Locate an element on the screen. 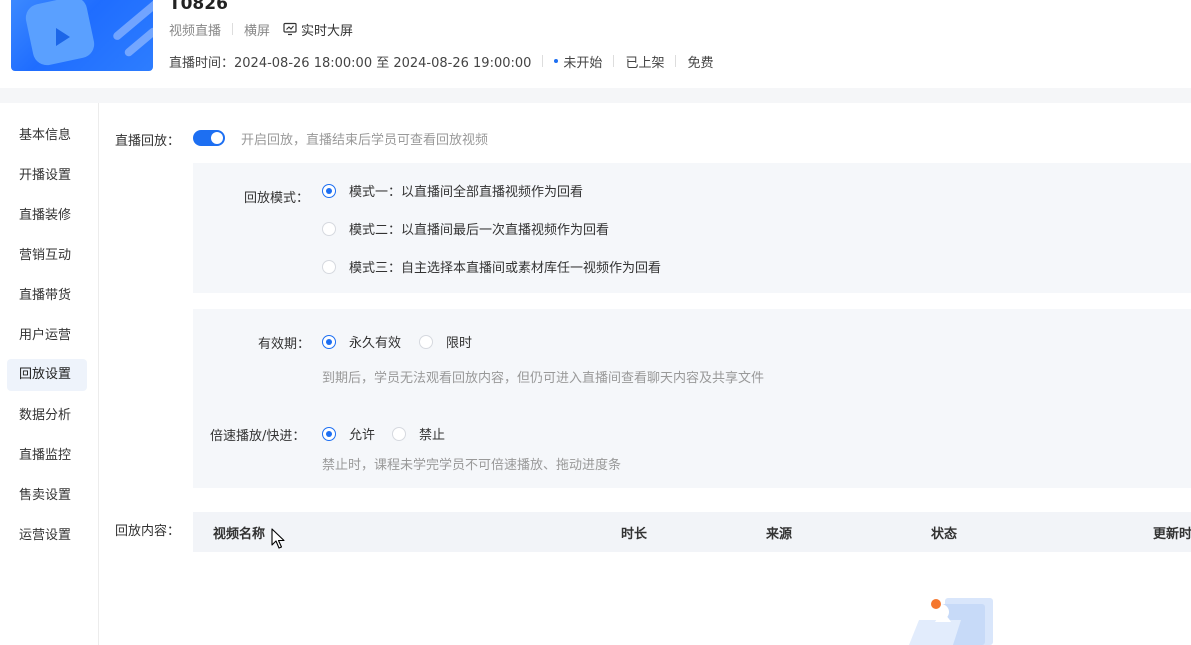 The height and width of the screenshot is (645, 1191). mode-option-1: 模式一：以直播间全部直播视频作为回看 is located at coordinates (452, 190).